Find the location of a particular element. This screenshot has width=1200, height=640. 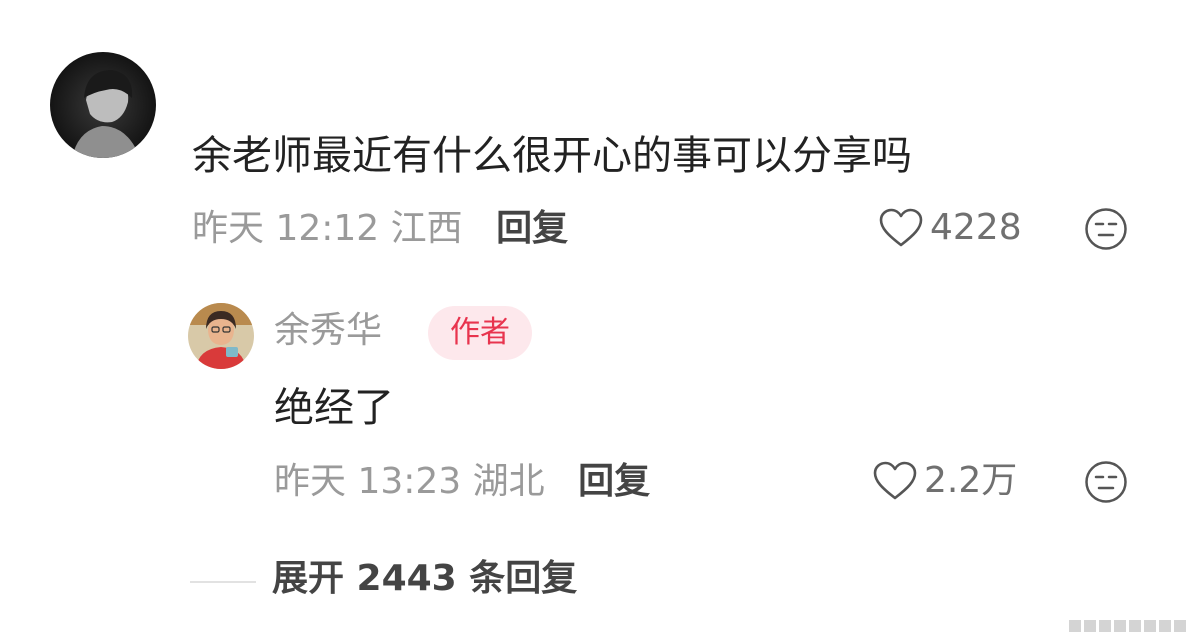

reply-meta: 昨天 13:23 湖北 回复 is located at coordinates (462, 482).